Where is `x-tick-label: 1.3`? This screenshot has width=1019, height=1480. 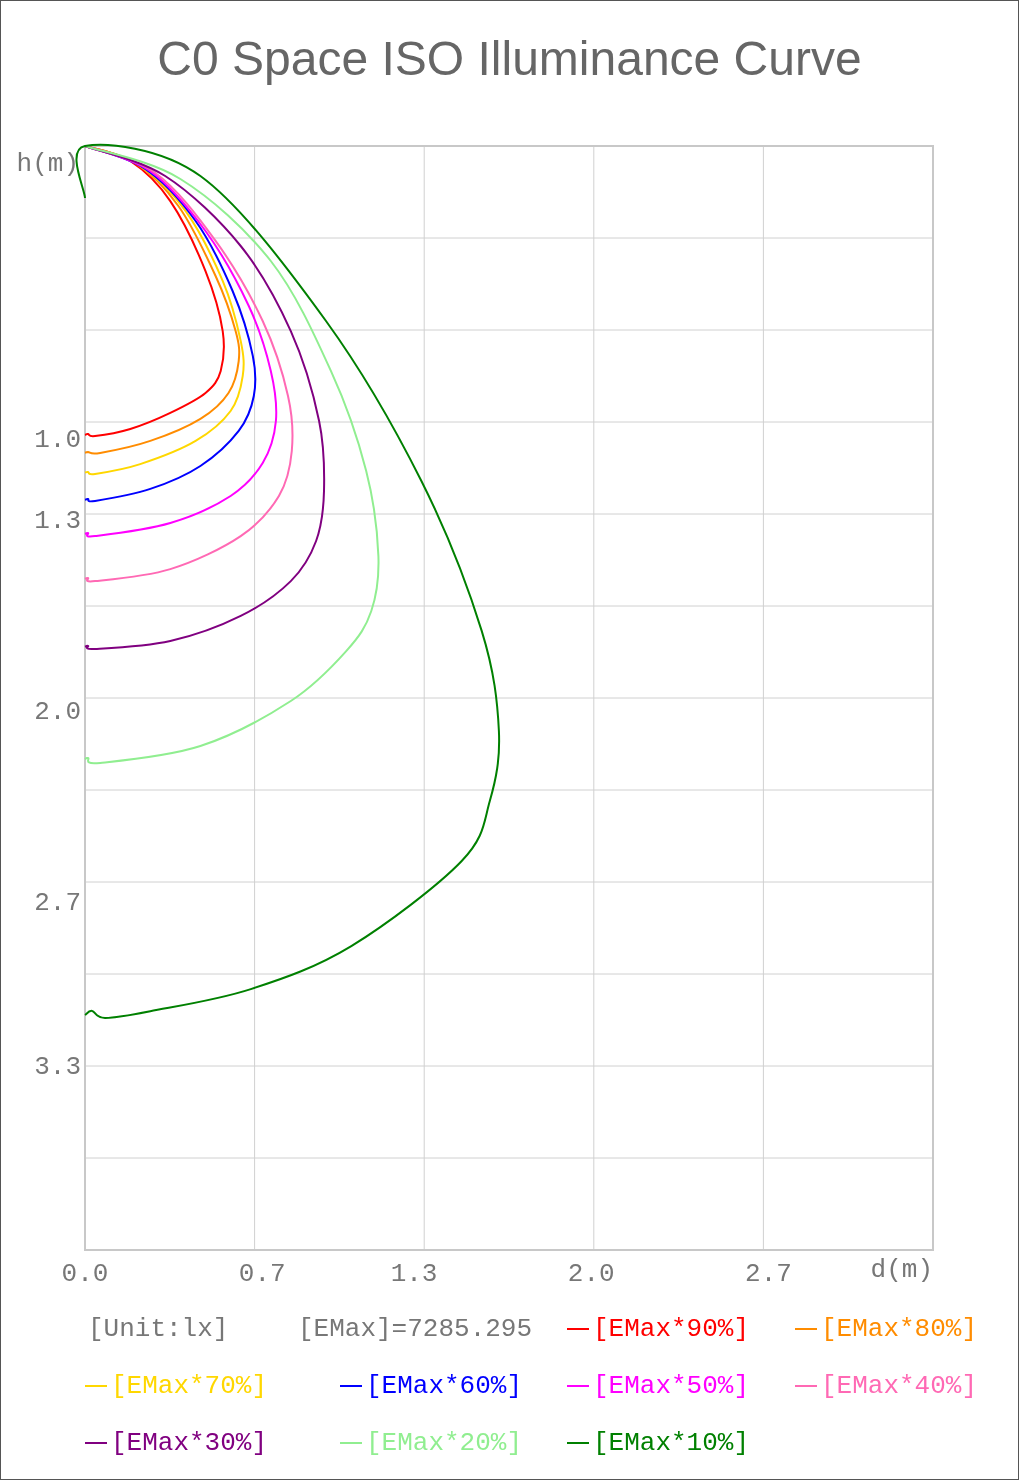
x-tick-label: 1.3 is located at coordinates (414, 1274).